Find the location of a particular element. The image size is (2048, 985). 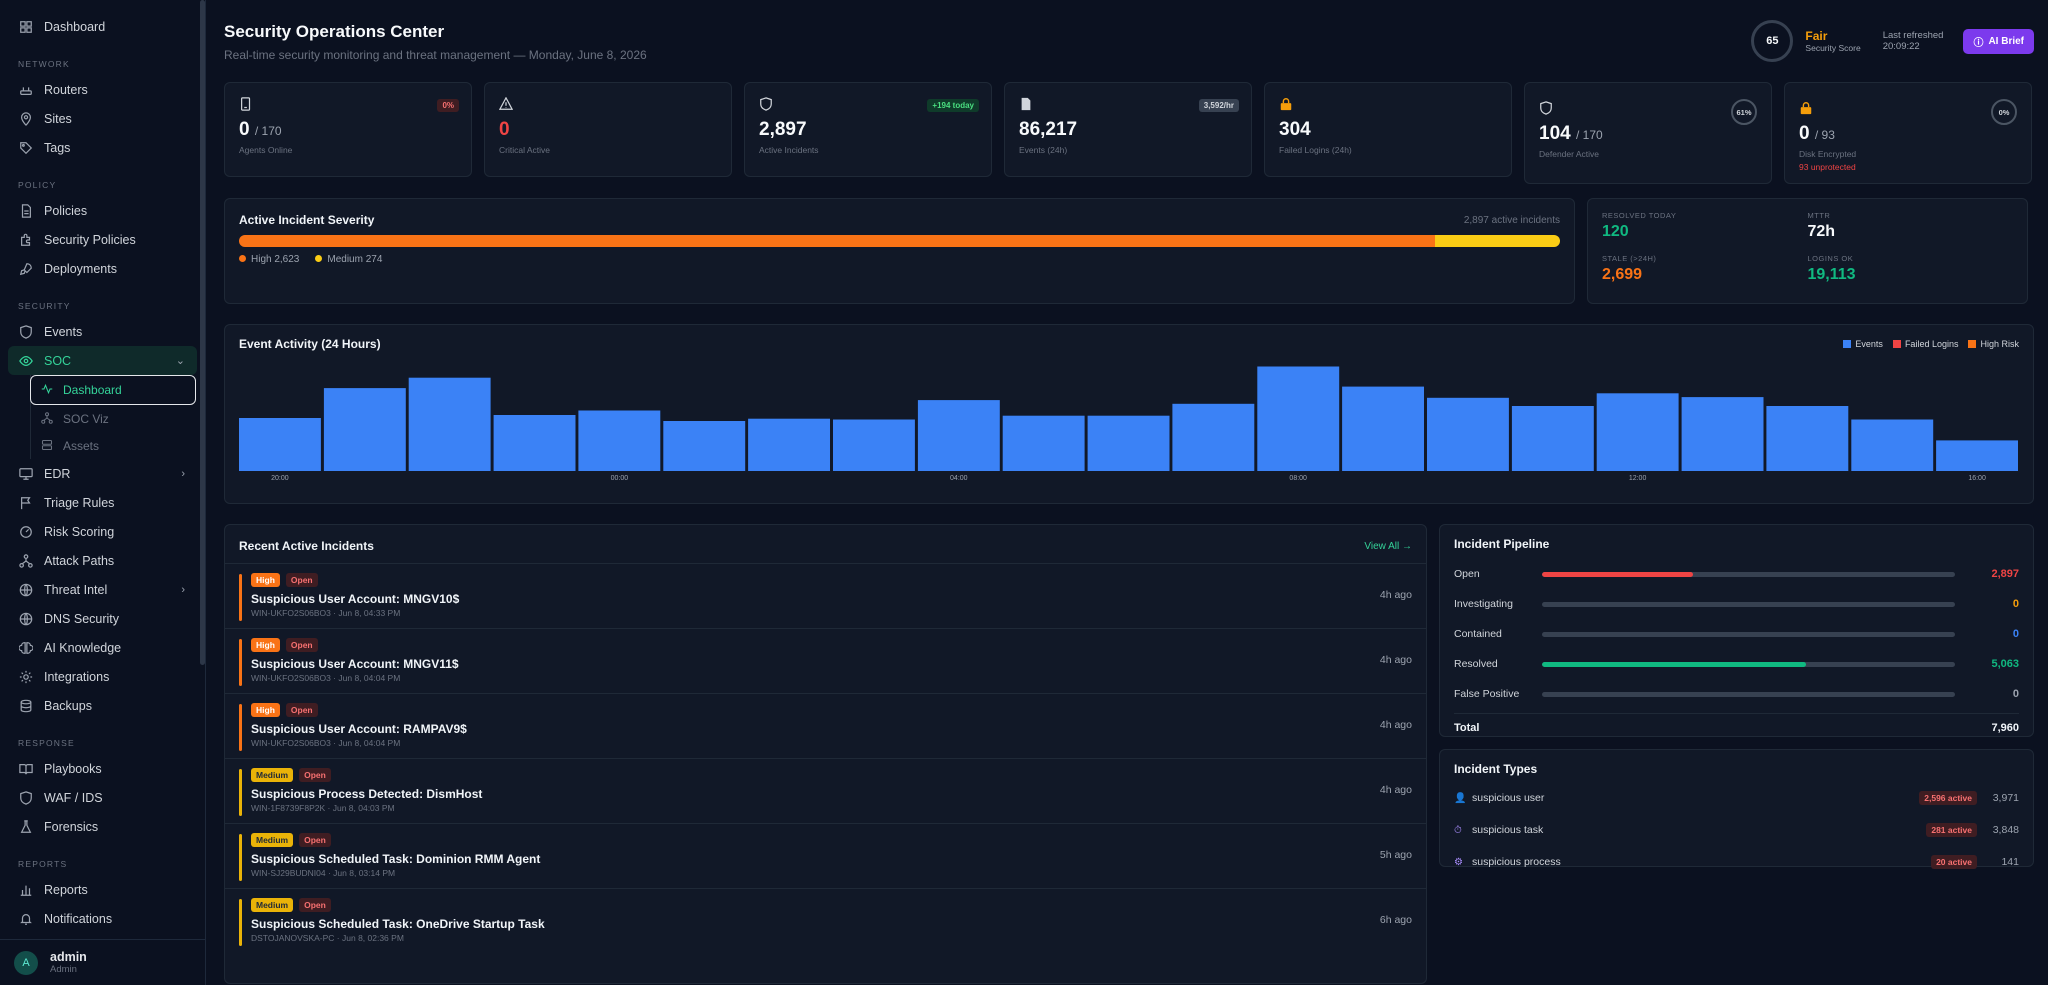

sidebar-item-label: Tags is located at coordinates (57, 147).